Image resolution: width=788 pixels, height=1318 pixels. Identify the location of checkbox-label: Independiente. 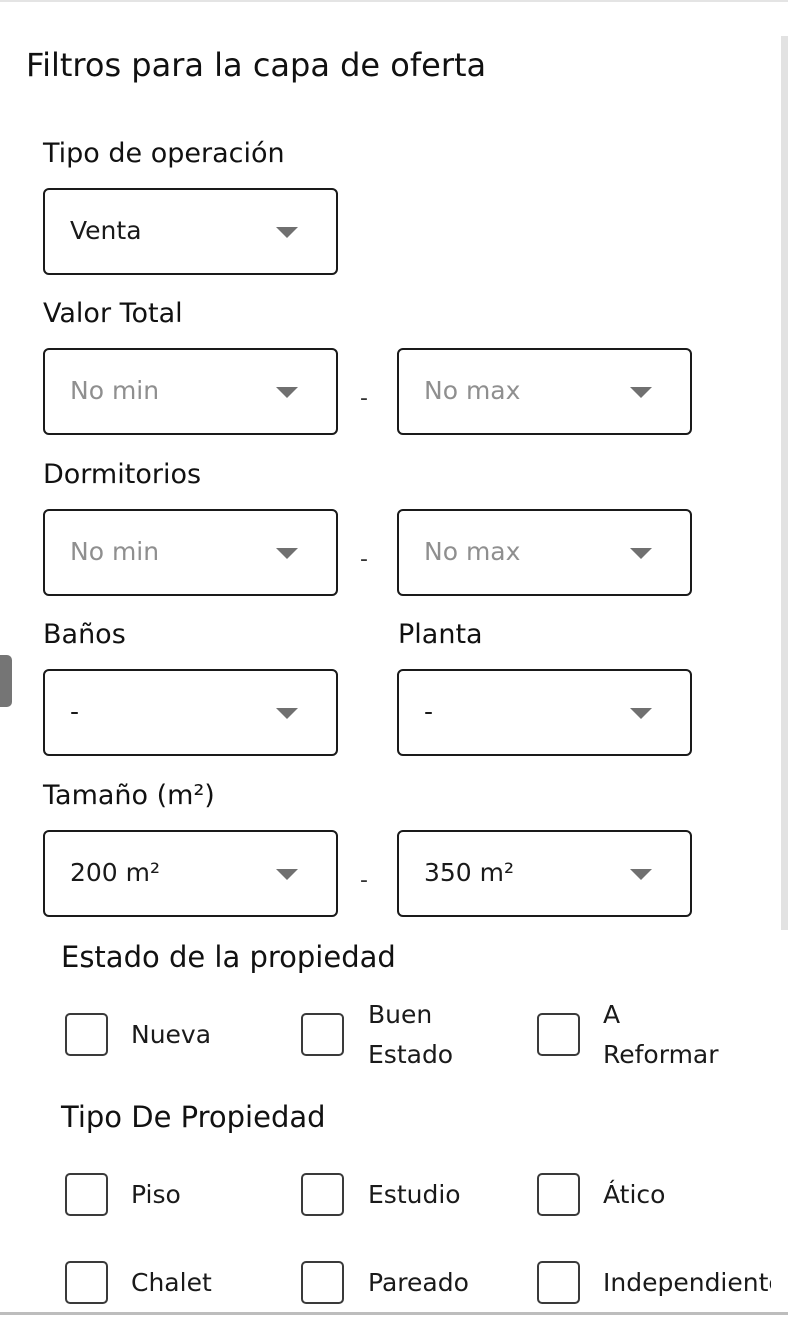
(687, 1282).